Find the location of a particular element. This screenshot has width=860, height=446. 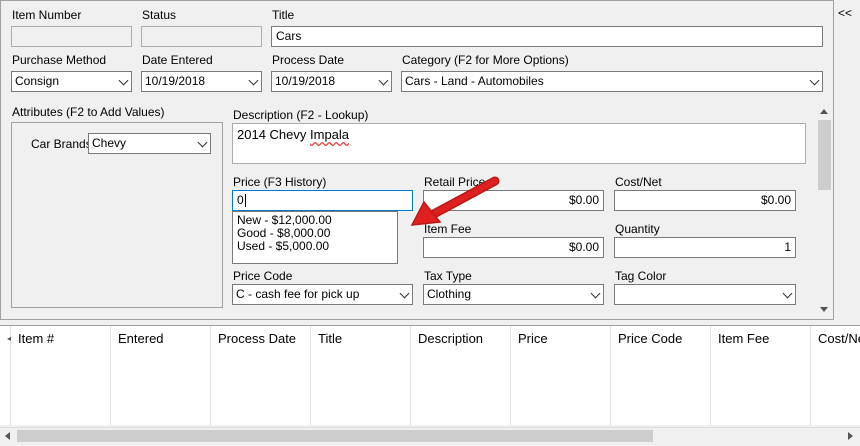

category-value: Cars - Land - Automobiles is located at coordinates (474, 81).